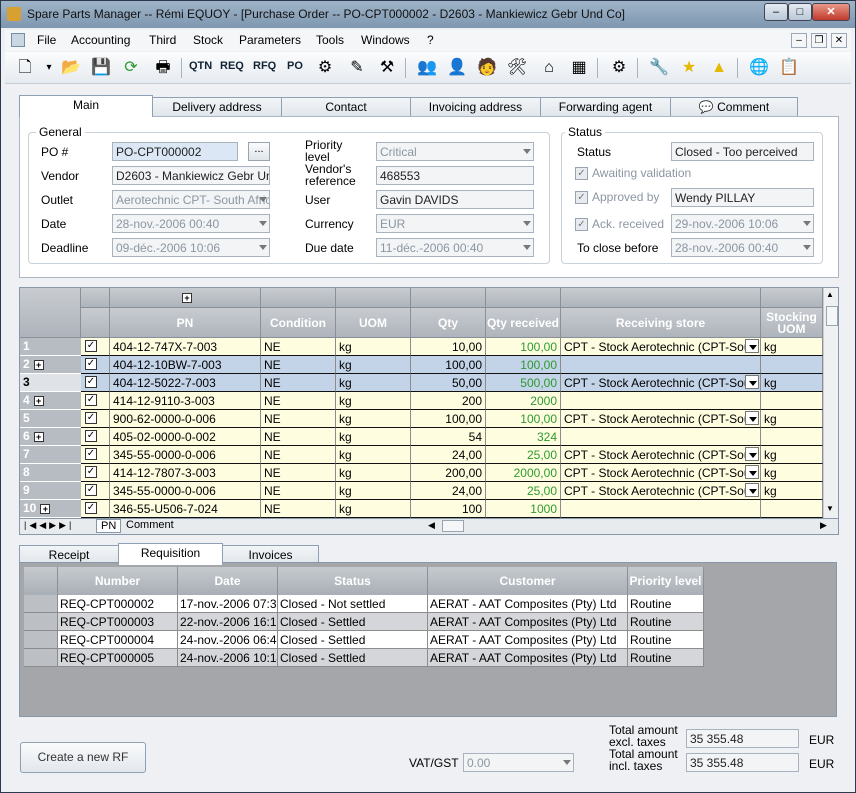 This screenshot has width=856, height=793. Describe the element at coordinates (353, 640) in the screenshot. I see `req-cell-status: Closed - Settled` at that location.